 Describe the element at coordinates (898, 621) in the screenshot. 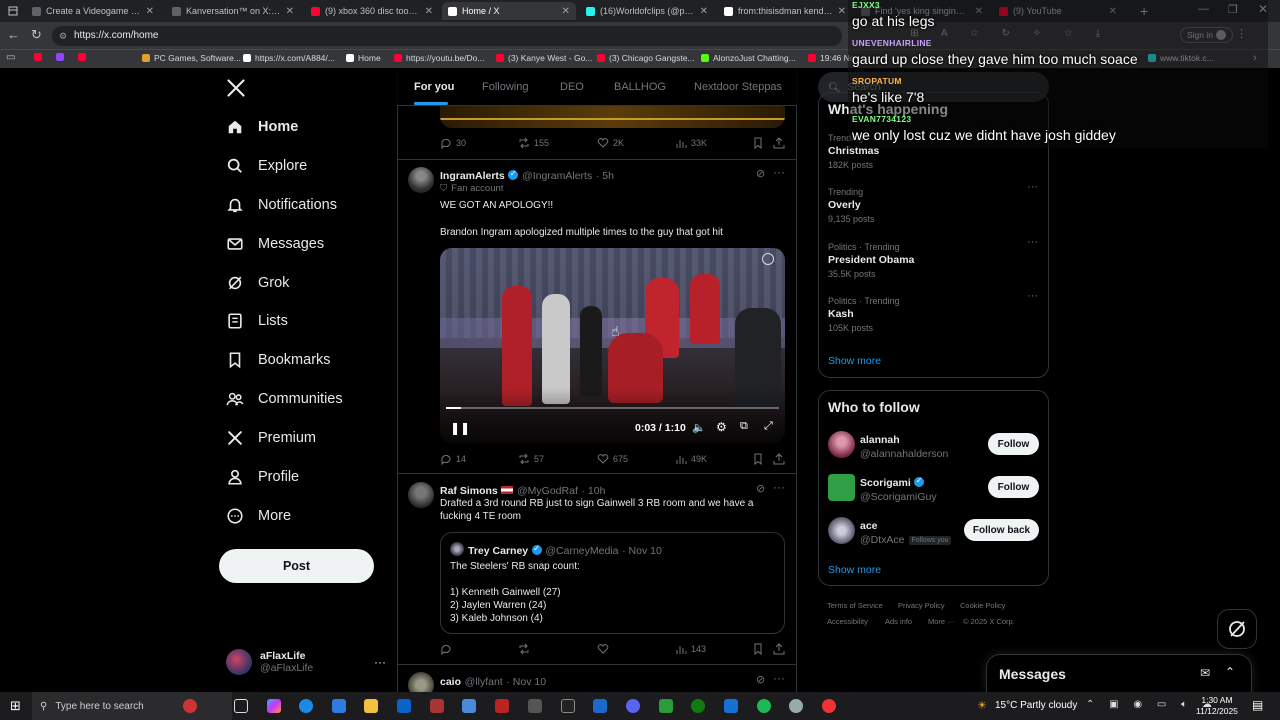

I see `footer-link: Ads info` at that location.